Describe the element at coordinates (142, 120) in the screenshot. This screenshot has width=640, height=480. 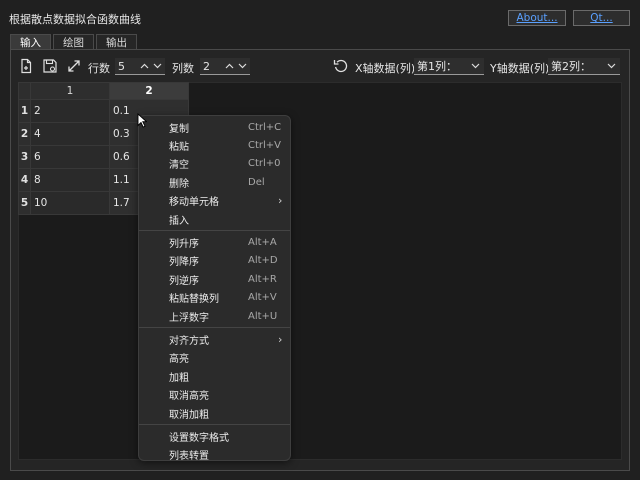
I see `mouse-cursor-icon` at that location.